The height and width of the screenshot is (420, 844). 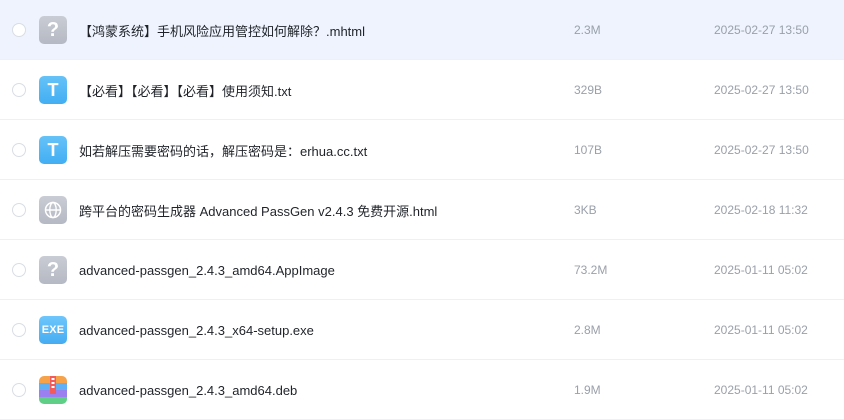 What do you see at coordinates (185, 90) in the screenshot?
I see `file-name: 【必看】【必看】【必看】使用须知.txt` at bounding box center [185, 90].